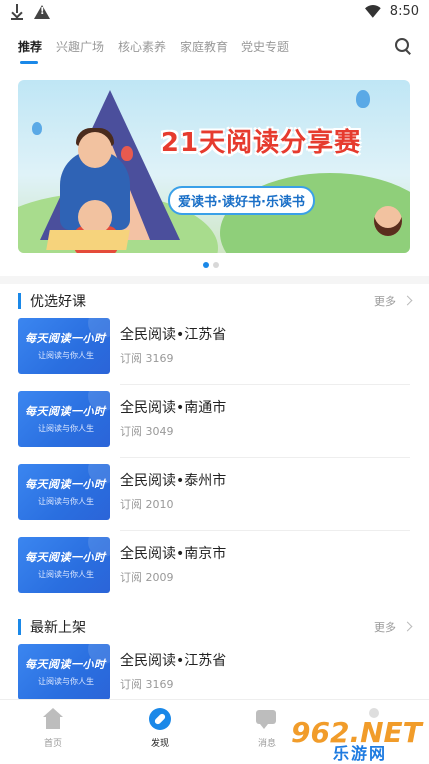 The width and height of the screenshot is (429, 764). I want to click on section-title-new-arrivals: 最新上架, so click(52, 627).